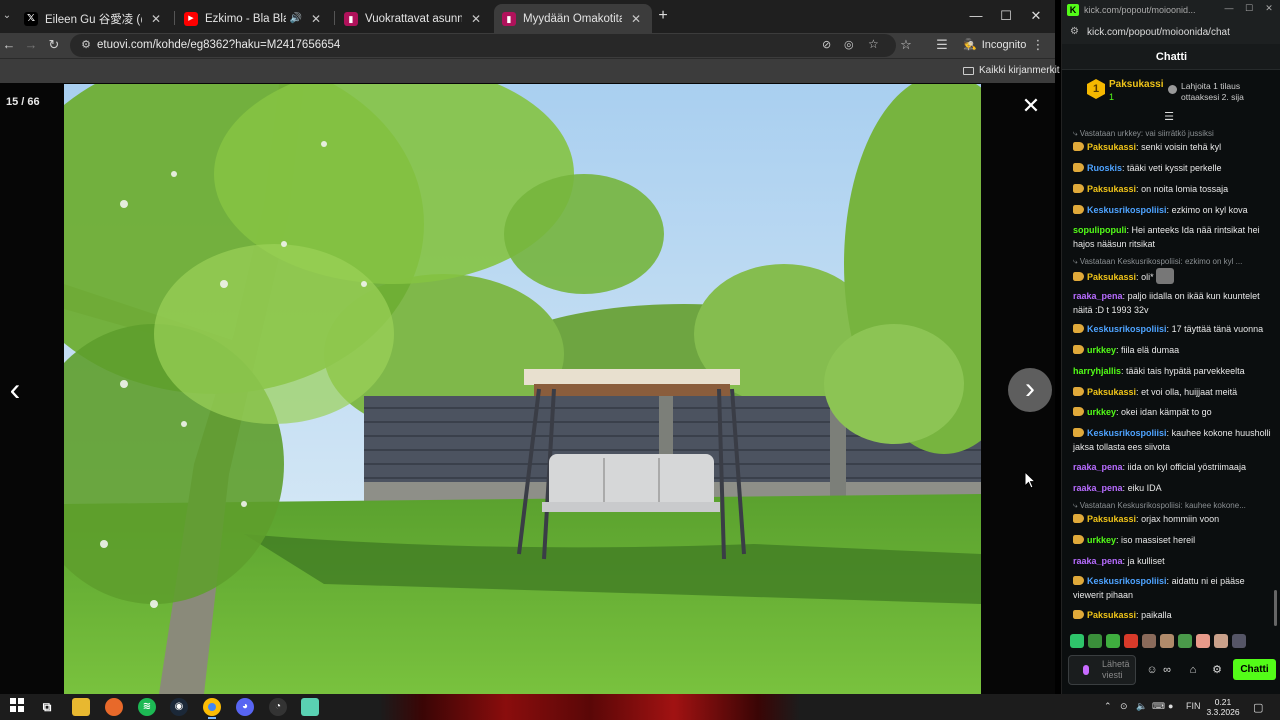 Image resolution: width=1280 pixels, height=720 pixels. I want to click on next-image-button: ›, so click(1030, 390).